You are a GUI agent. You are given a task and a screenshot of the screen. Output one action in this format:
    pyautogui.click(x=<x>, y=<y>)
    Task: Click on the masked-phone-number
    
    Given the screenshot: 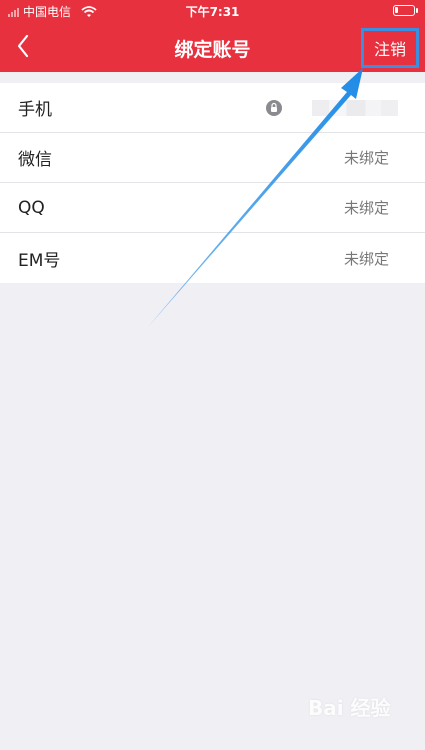 What is the action you would take?
    pyautogui.click(x=355, y=108)
    